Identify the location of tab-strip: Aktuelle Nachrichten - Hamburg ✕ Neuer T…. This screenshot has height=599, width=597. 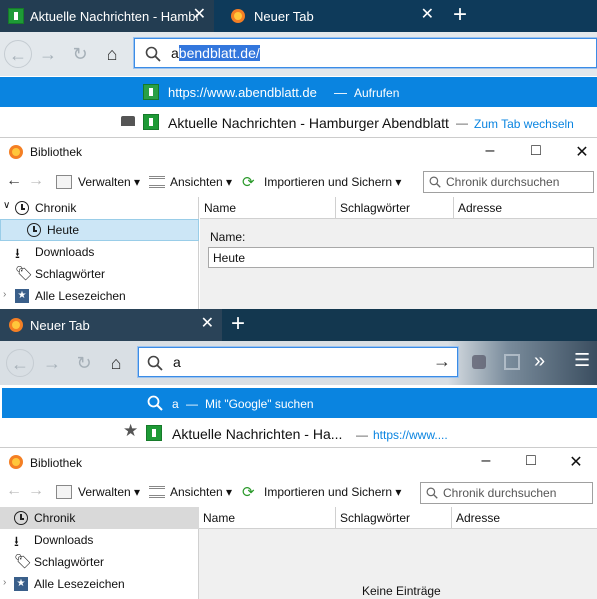
(298, 16).